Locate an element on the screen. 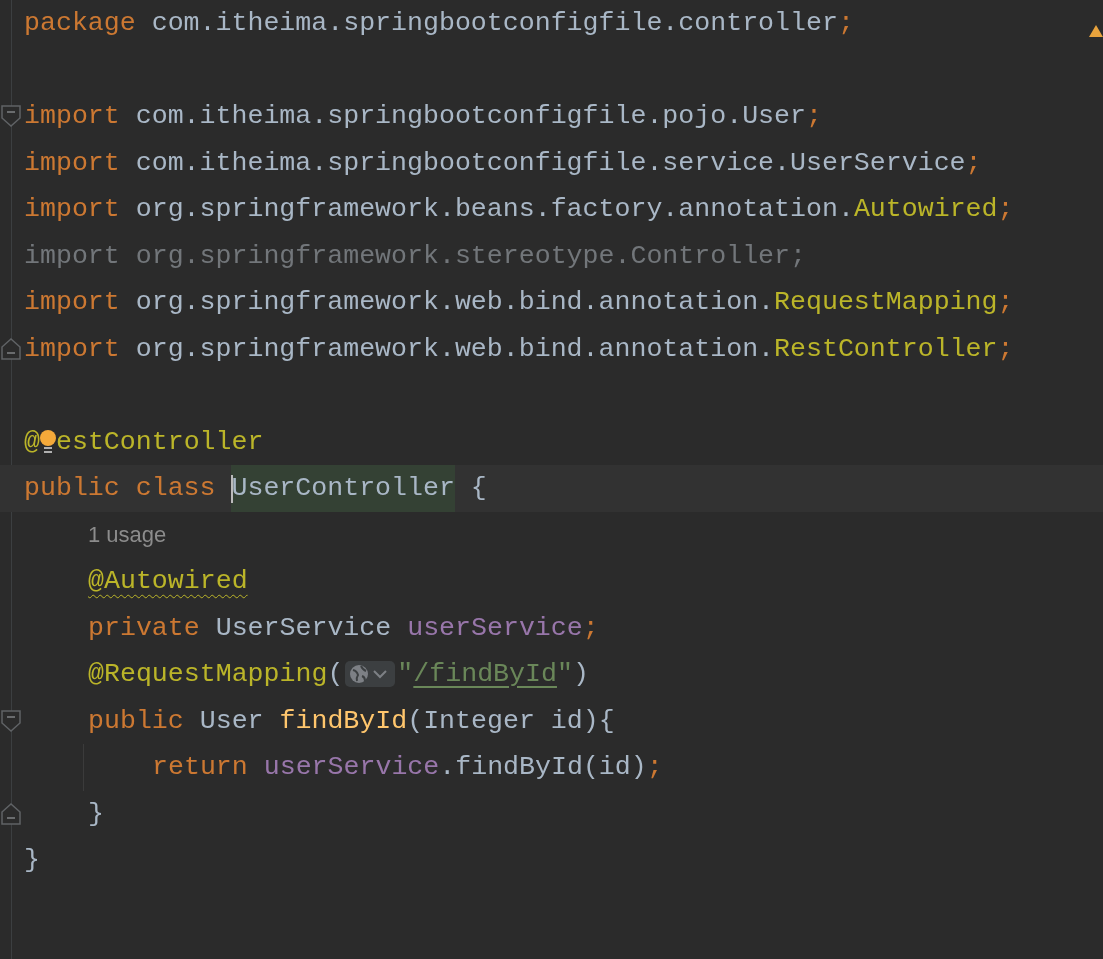 The image size is (1103, 959). code-line: @ is located at coordinates (32, 442).